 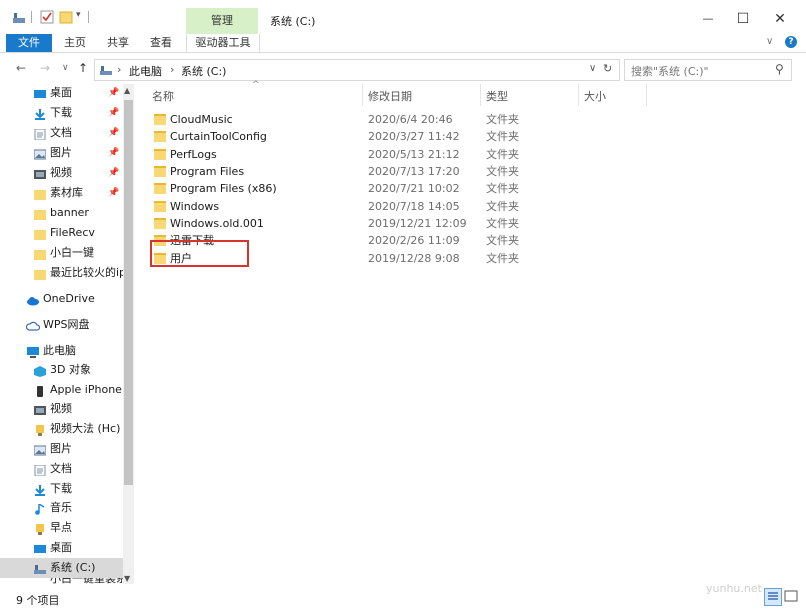 I want to click on nav-item-banner: banner, so click(x=62, y=213).